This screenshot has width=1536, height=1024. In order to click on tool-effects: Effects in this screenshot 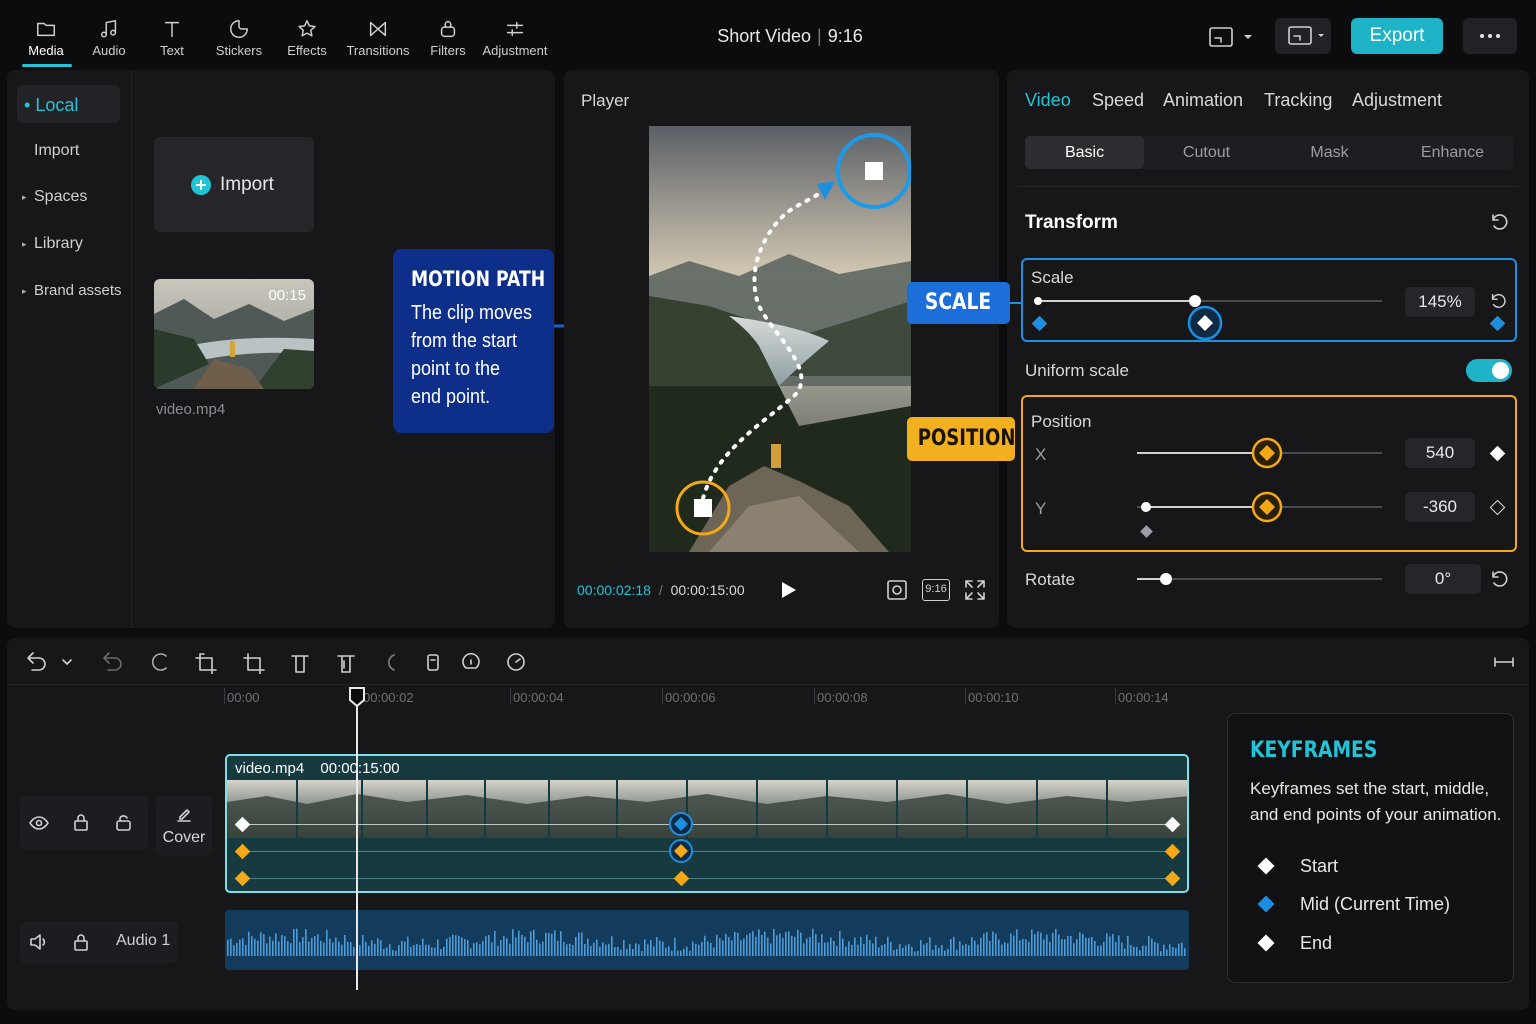, I will do `click(307, 38)`.